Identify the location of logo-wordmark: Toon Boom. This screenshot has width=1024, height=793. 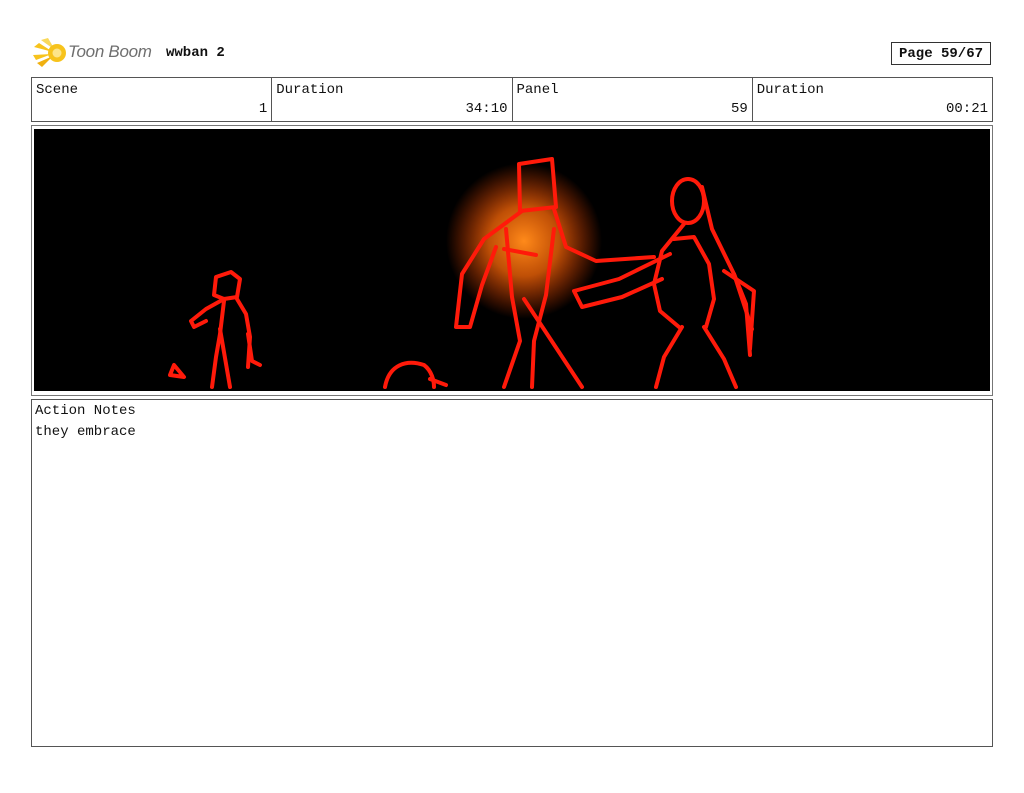
(110, 51).